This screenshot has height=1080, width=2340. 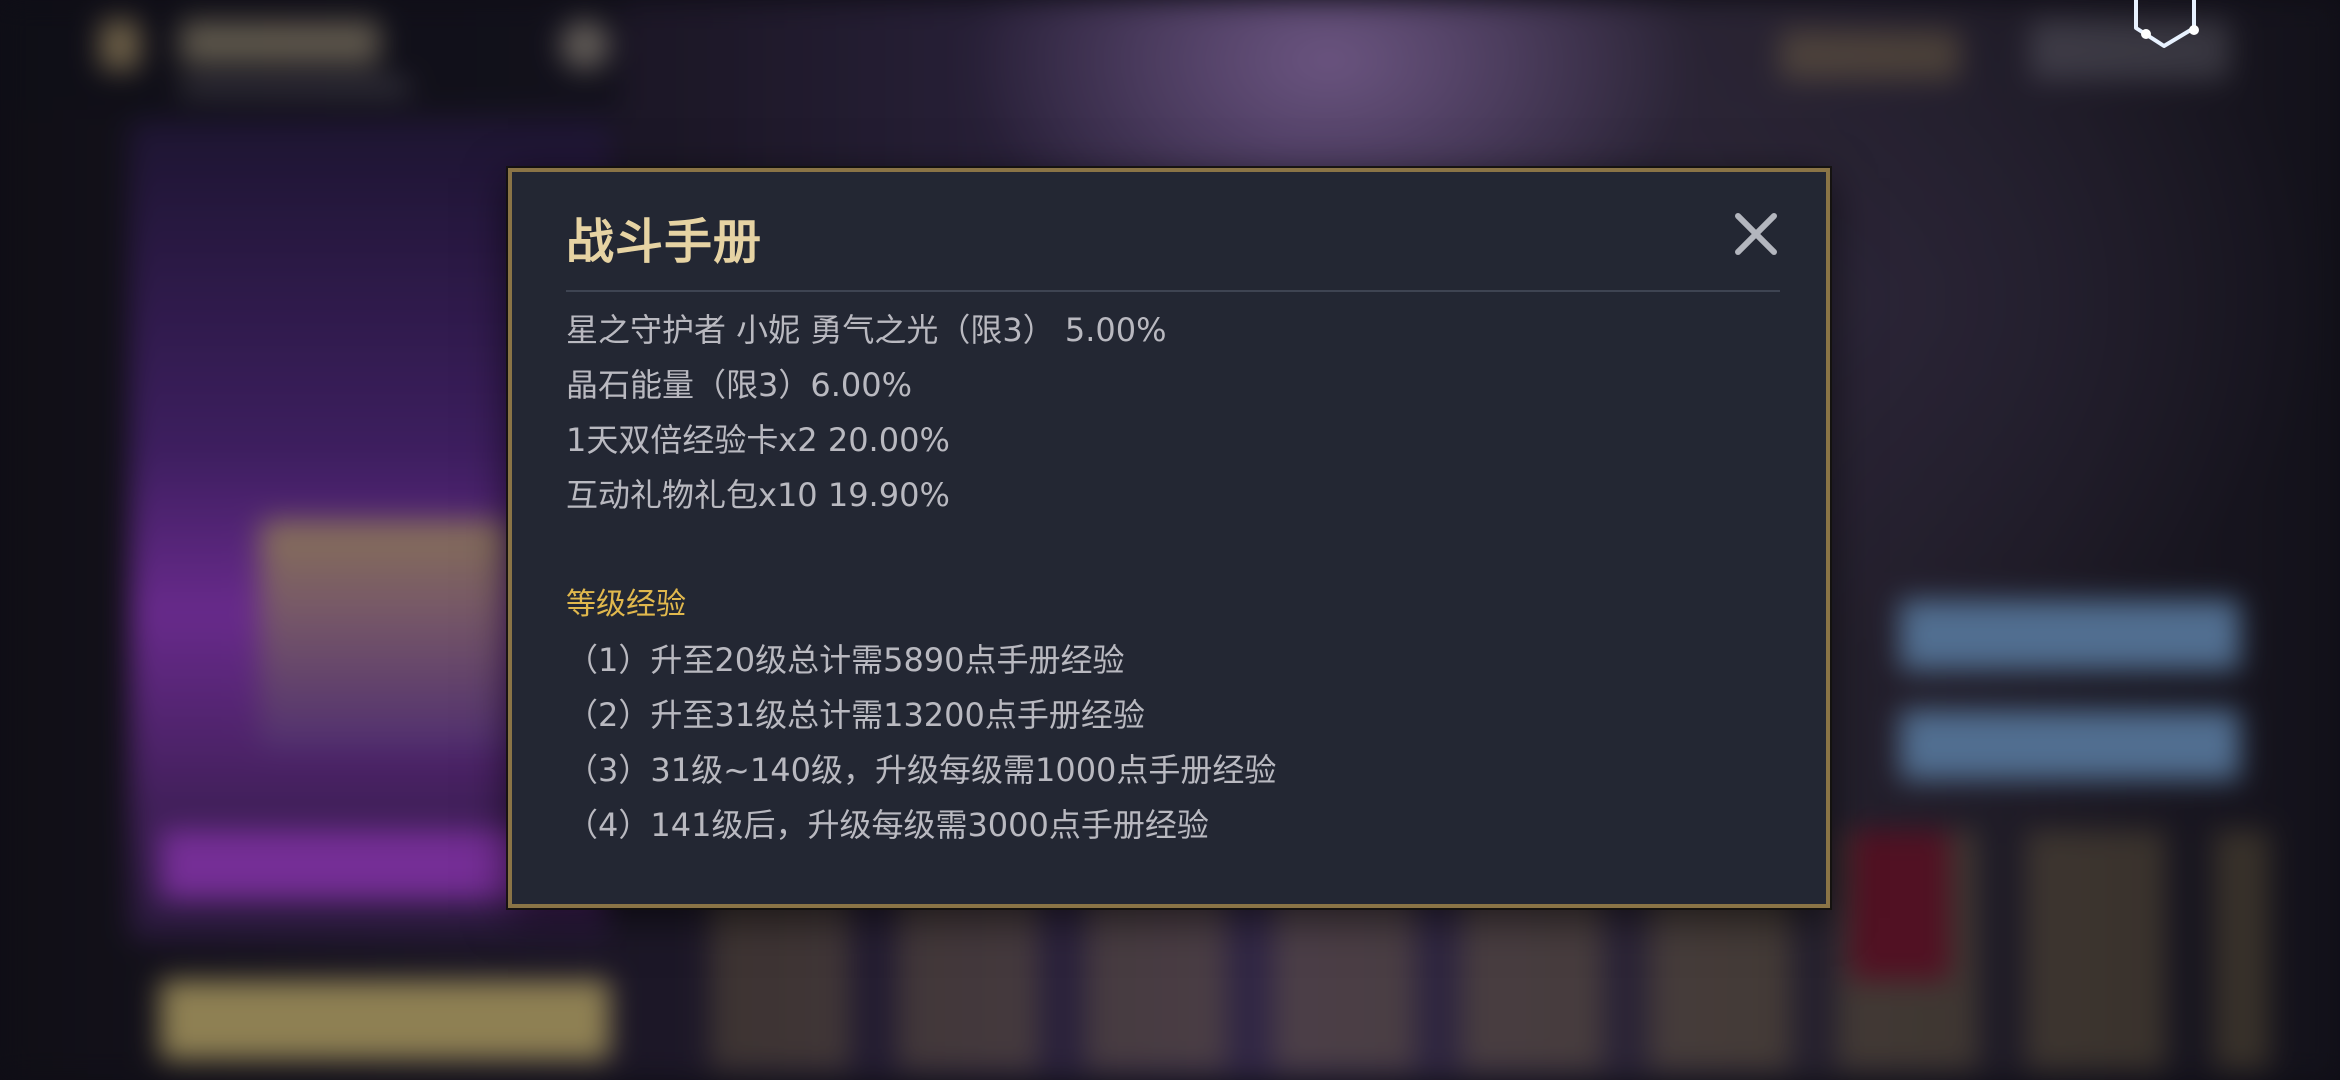 I want to click on close-icon, so click(x=1756, y=234).